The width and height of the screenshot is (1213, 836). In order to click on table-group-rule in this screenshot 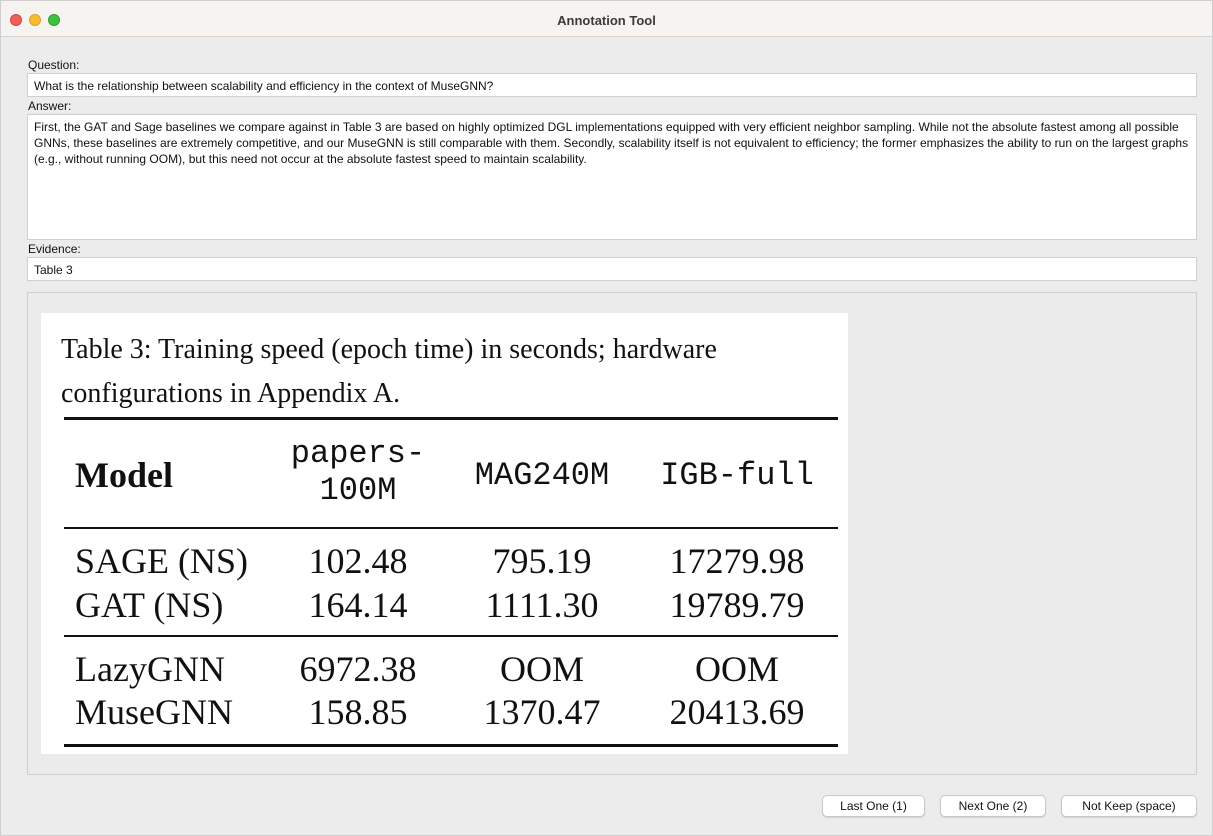, I will do `click(451, 636)`.